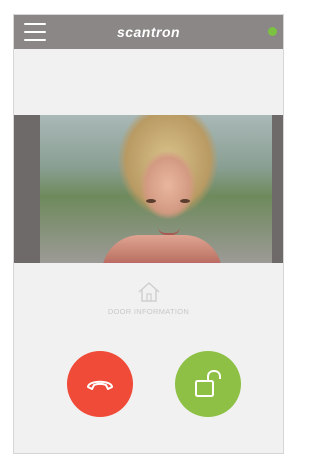 This screenshot has height=466, width=320. I want to click on brand-logo: scantron, so click(148, 32).